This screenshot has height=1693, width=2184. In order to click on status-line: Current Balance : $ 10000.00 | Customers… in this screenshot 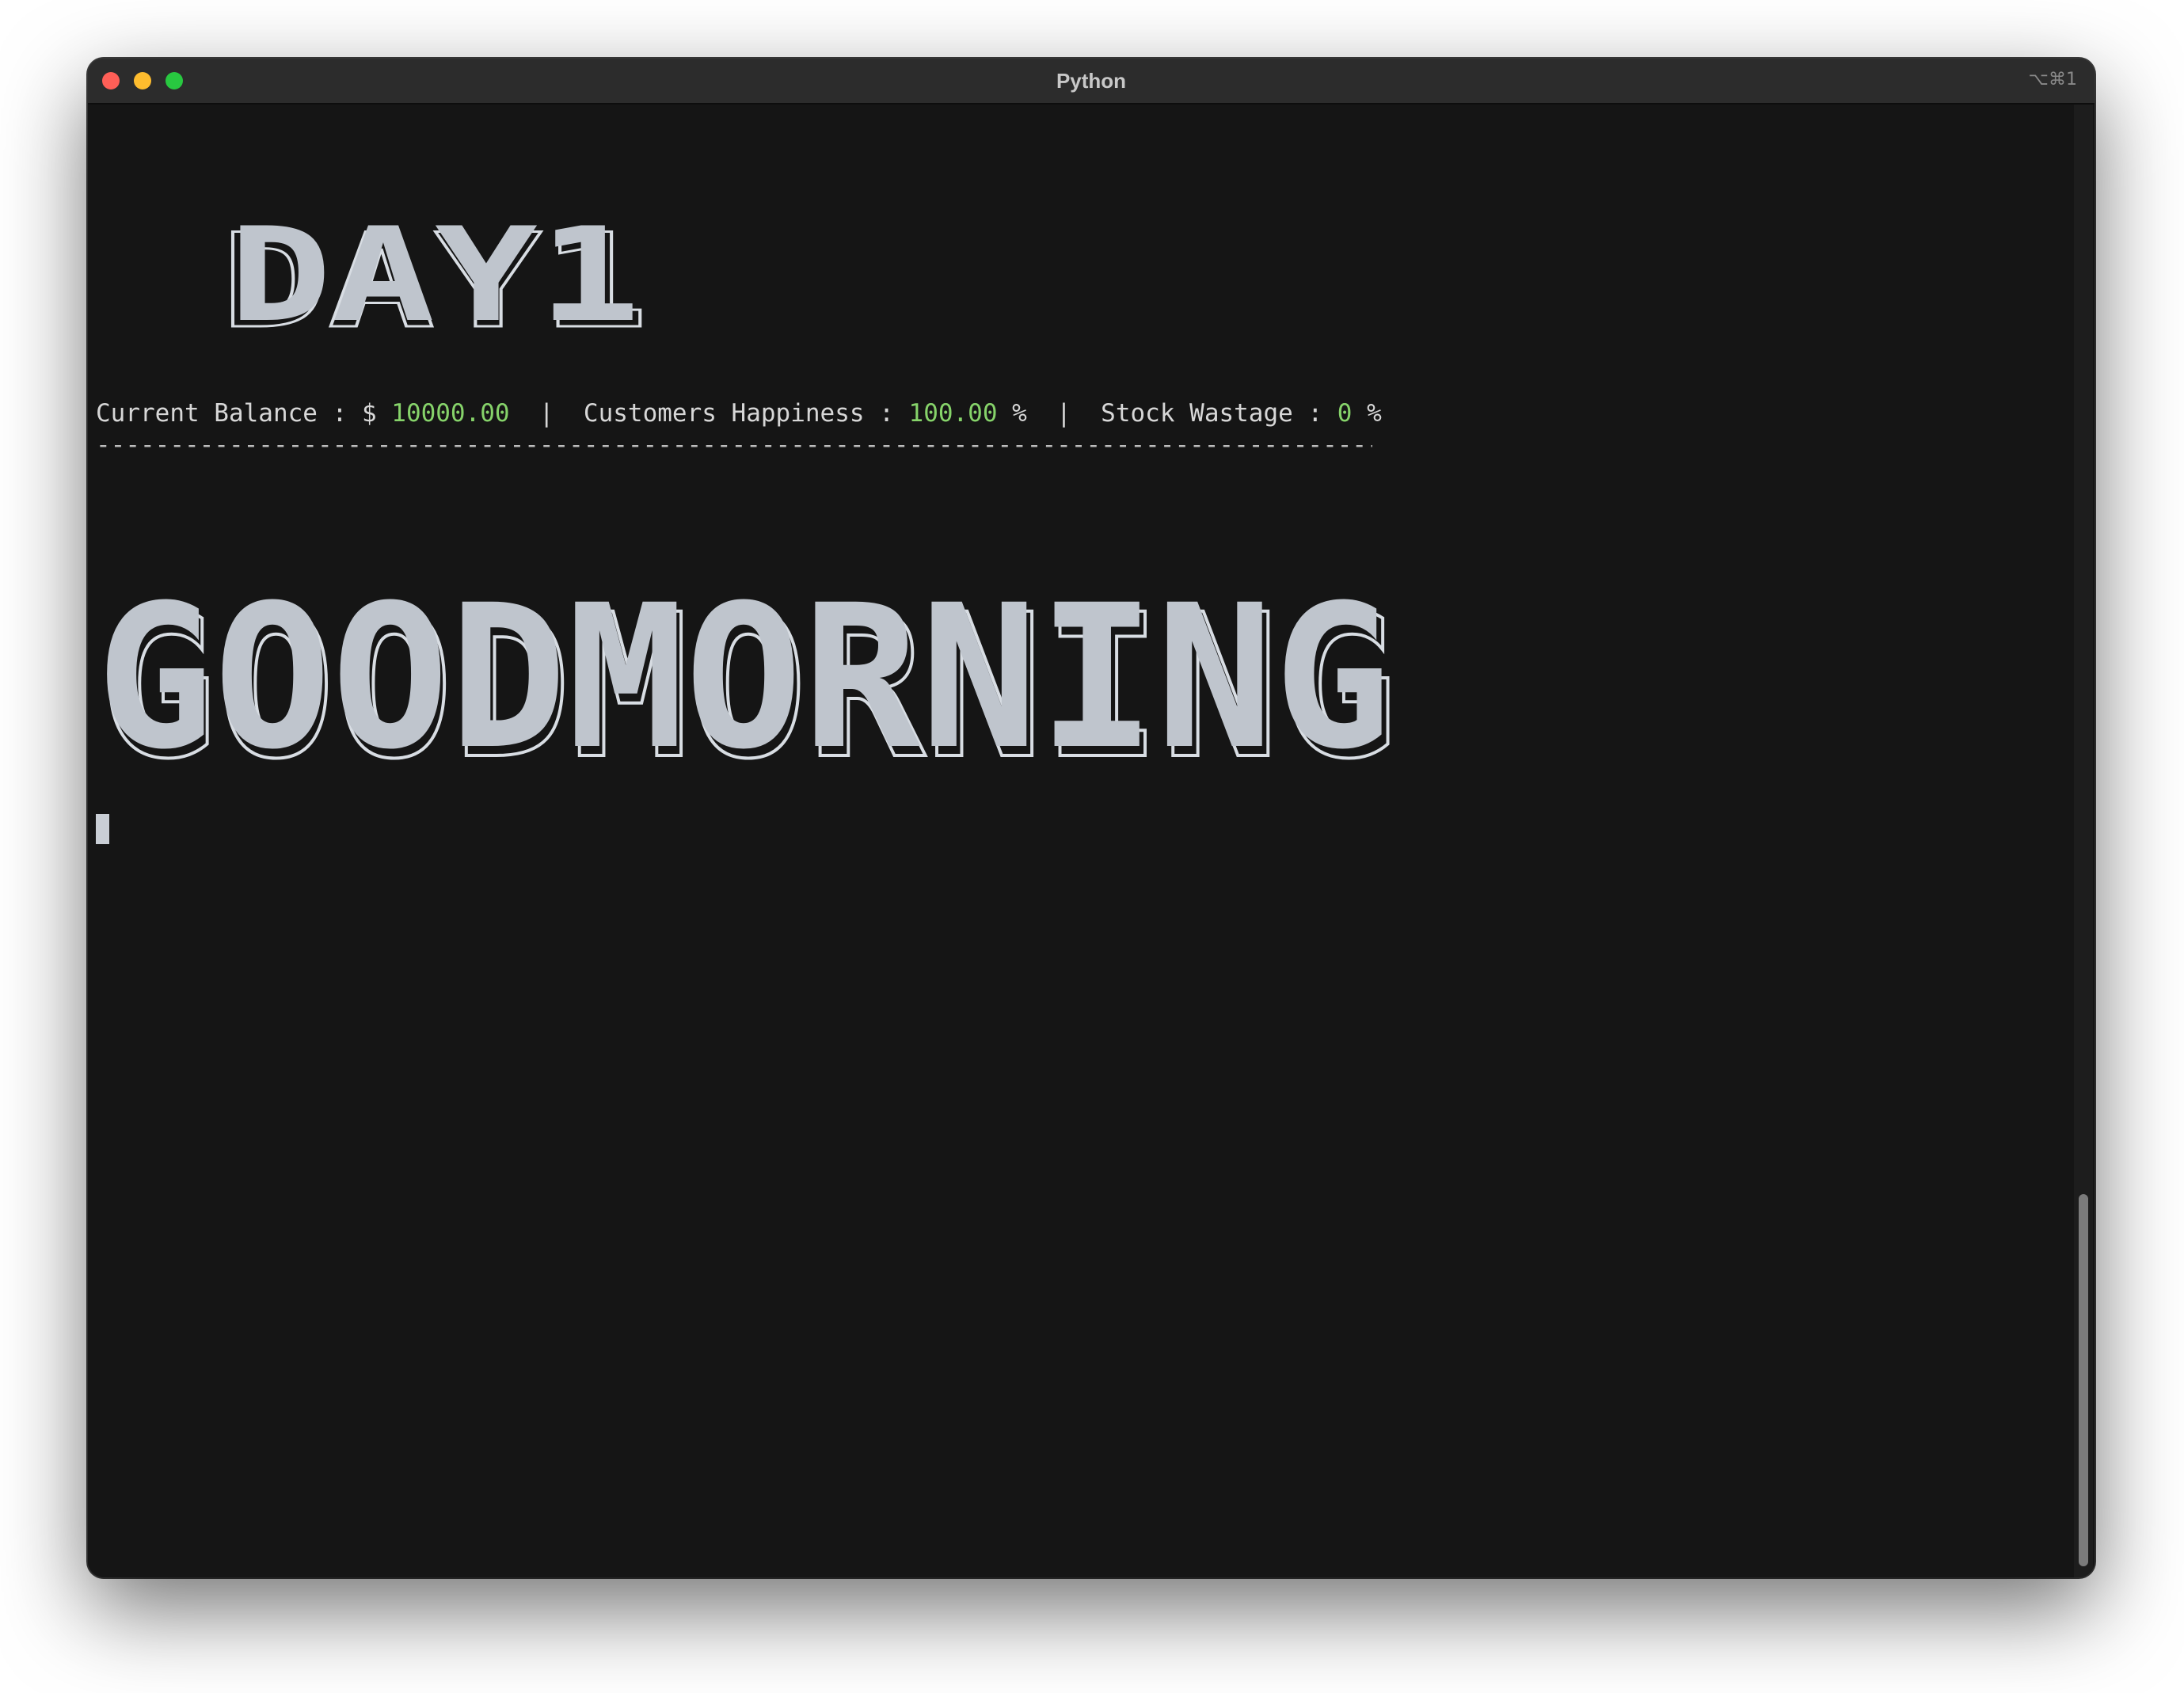, I will do `click(739, 413)`.